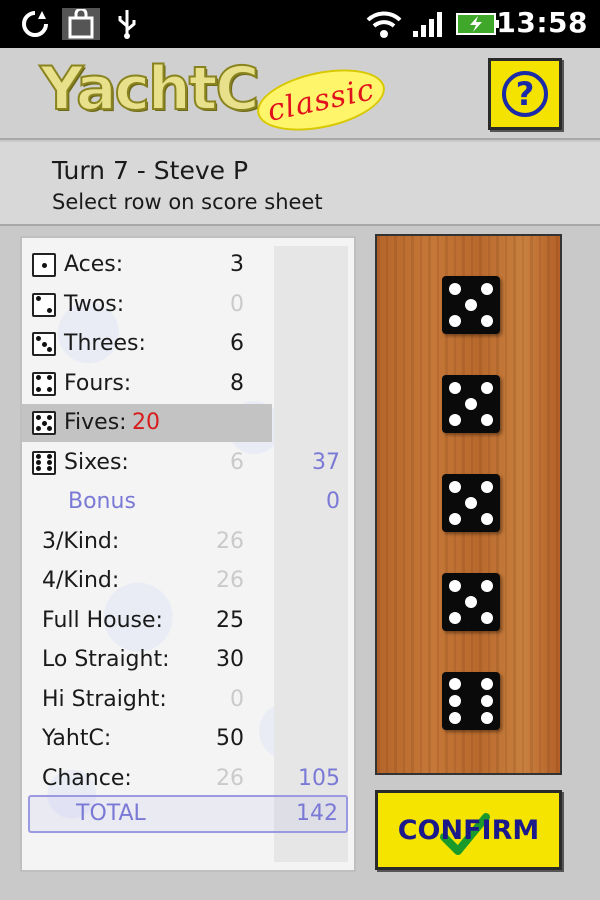 The width and height of the screenshot is (600, 900). Describe the element at coordinates (35, 24) in the screenshot. I see `sync-icon` at that location.